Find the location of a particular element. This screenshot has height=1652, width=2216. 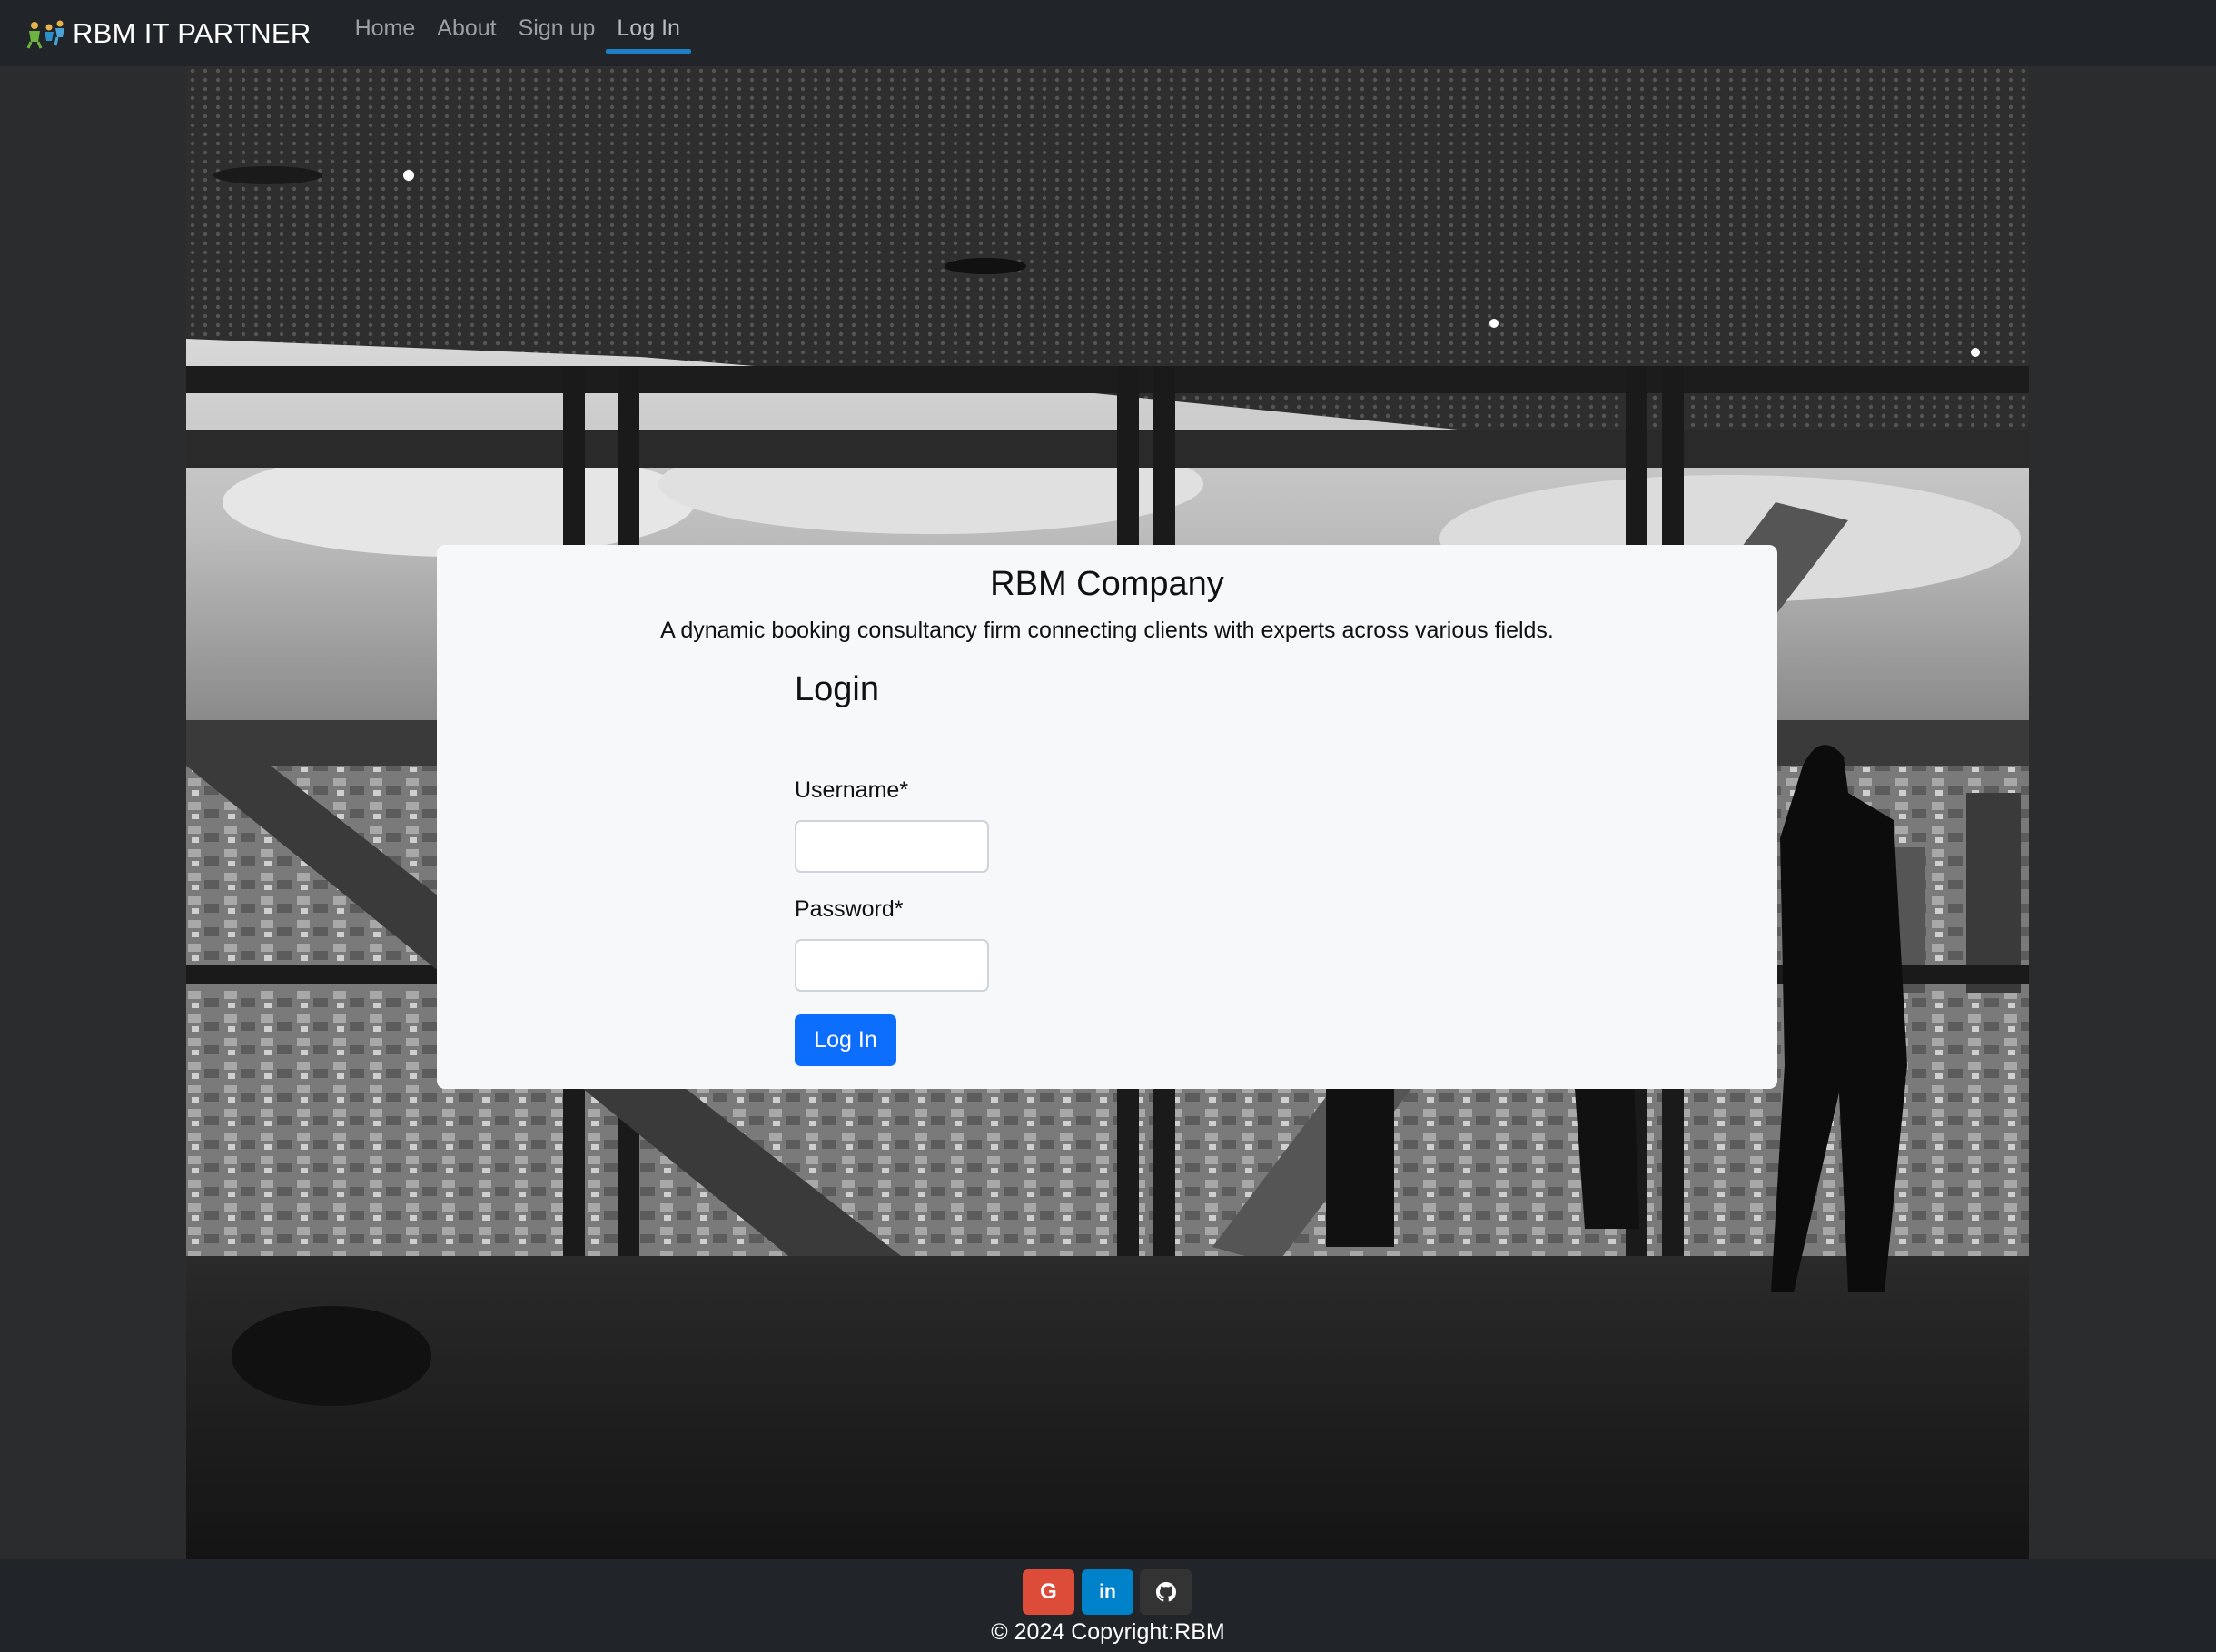

github-logo-icon is located at coordinates (1165, 1592).